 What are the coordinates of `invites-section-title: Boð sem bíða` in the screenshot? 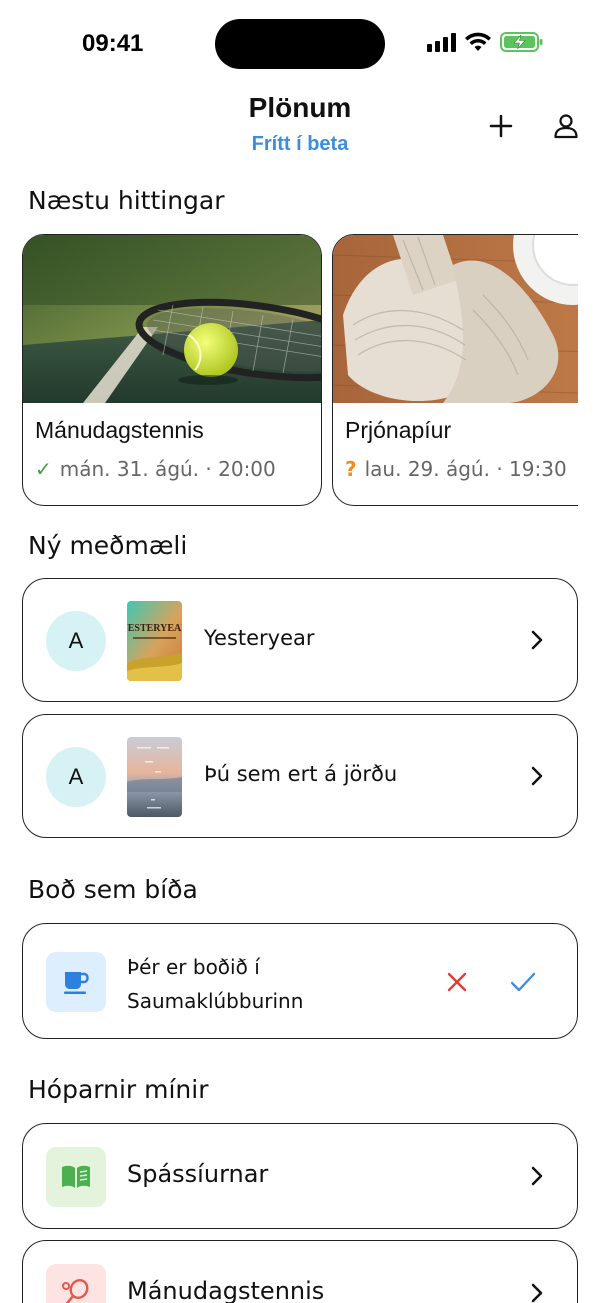 It's located at (113, 889).